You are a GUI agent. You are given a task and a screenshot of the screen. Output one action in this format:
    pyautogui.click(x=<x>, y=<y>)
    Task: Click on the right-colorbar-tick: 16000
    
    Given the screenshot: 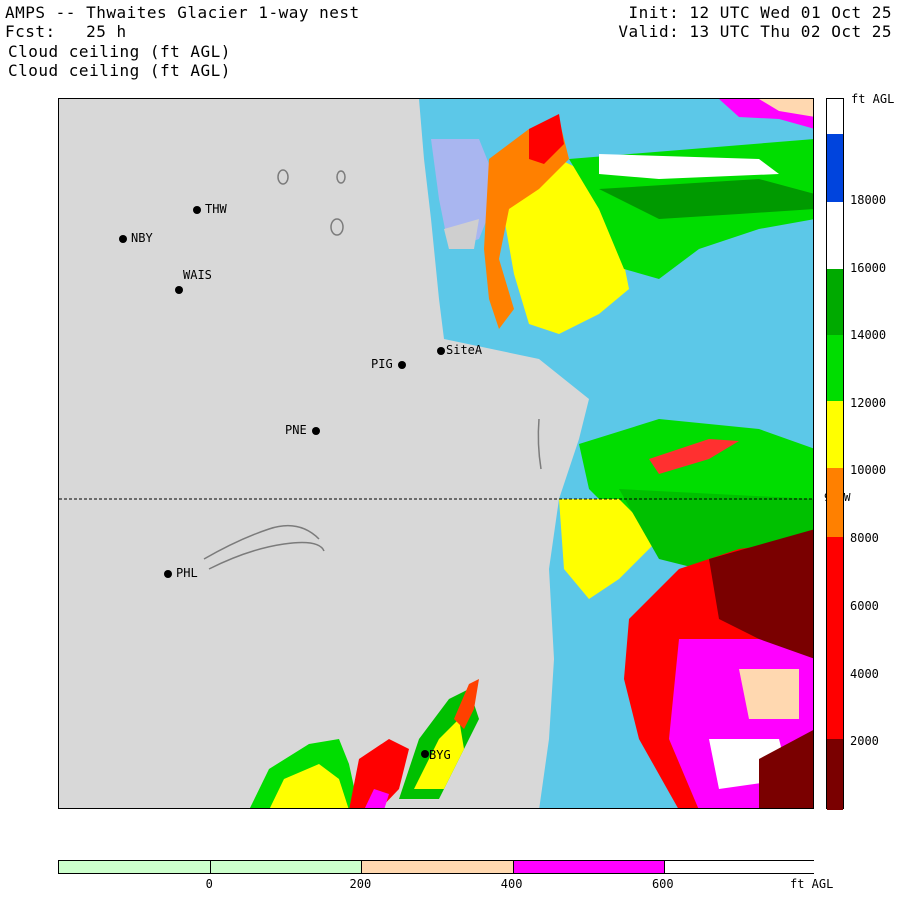 What is the action you would take?
    pyautogui.click(x=868, y=268)
    